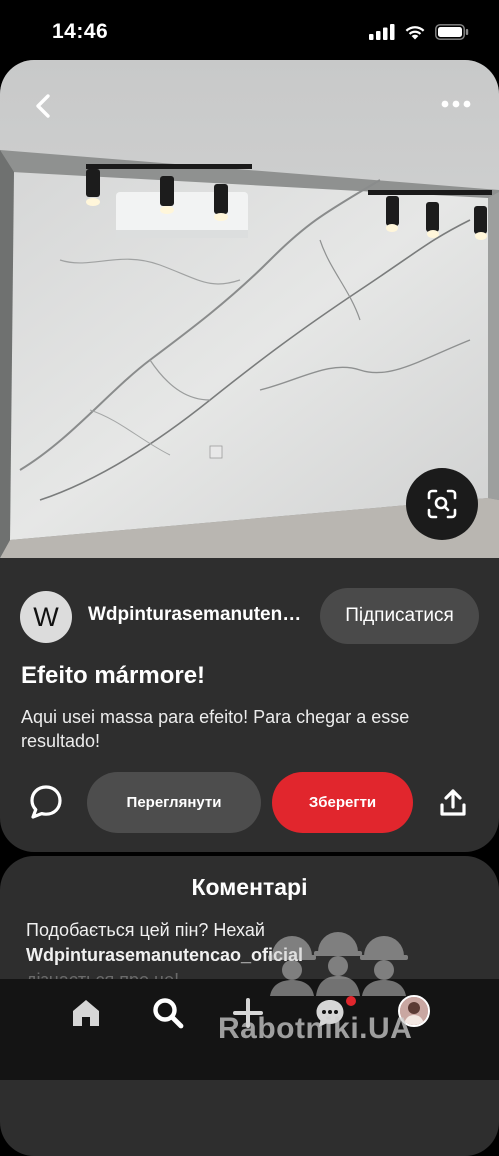 The width and height of the screenshot is (499, 1156). I want to click on visual-search-button, so click(442, 504).